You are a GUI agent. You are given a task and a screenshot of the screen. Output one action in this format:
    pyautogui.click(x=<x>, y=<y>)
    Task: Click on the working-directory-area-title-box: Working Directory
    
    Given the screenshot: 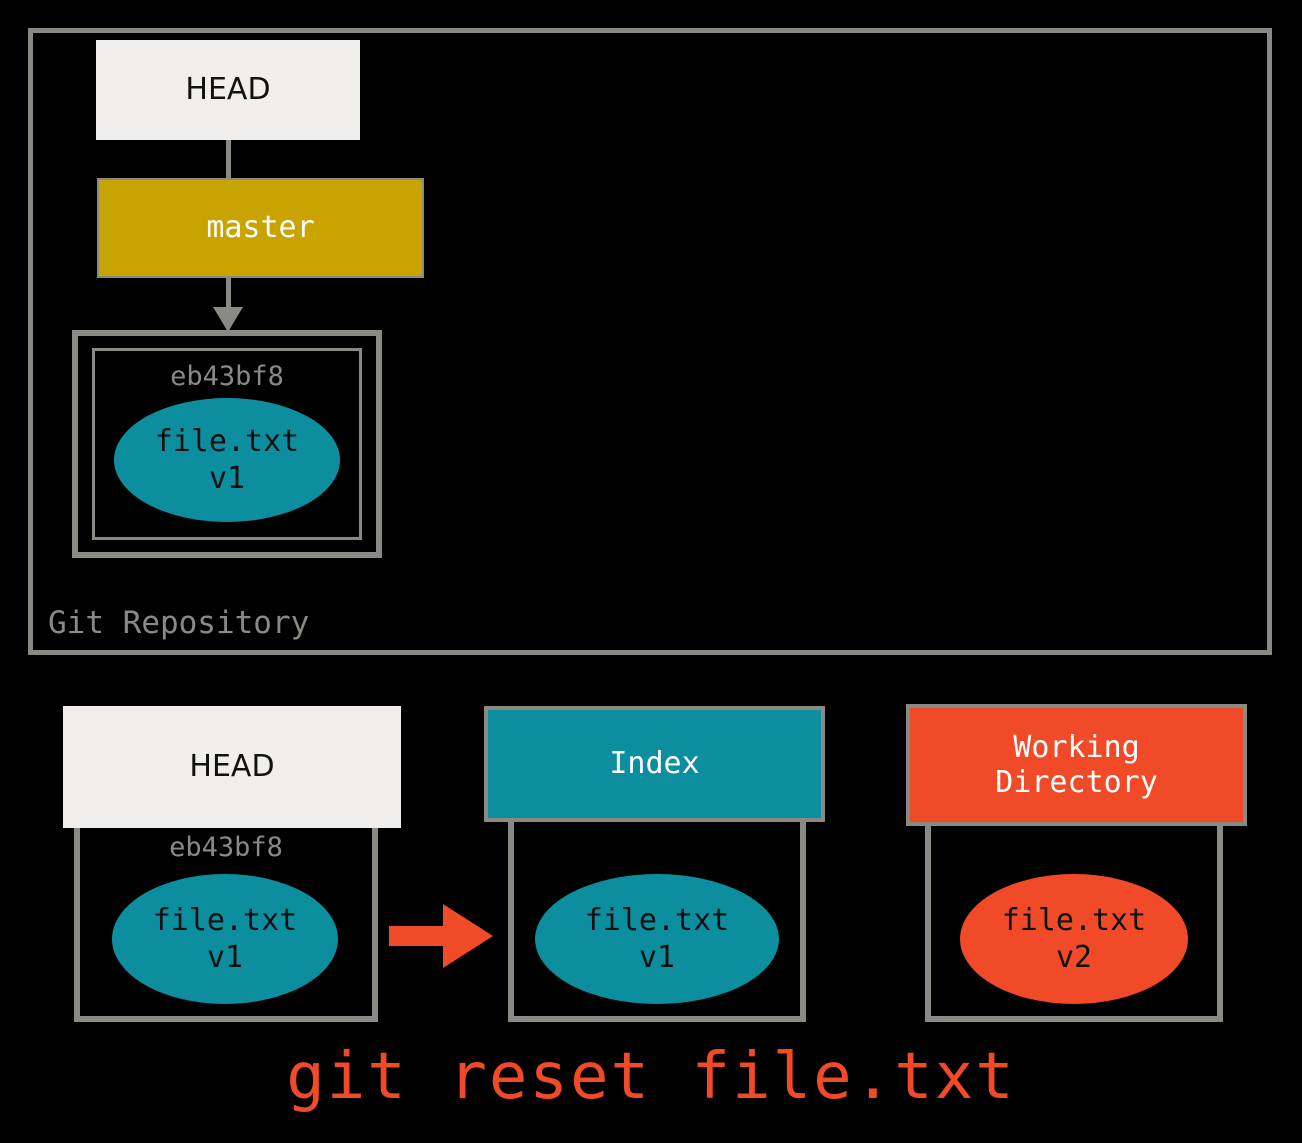 What is the action you would take?
    pyautogui.click(x=1076, y=765)
    